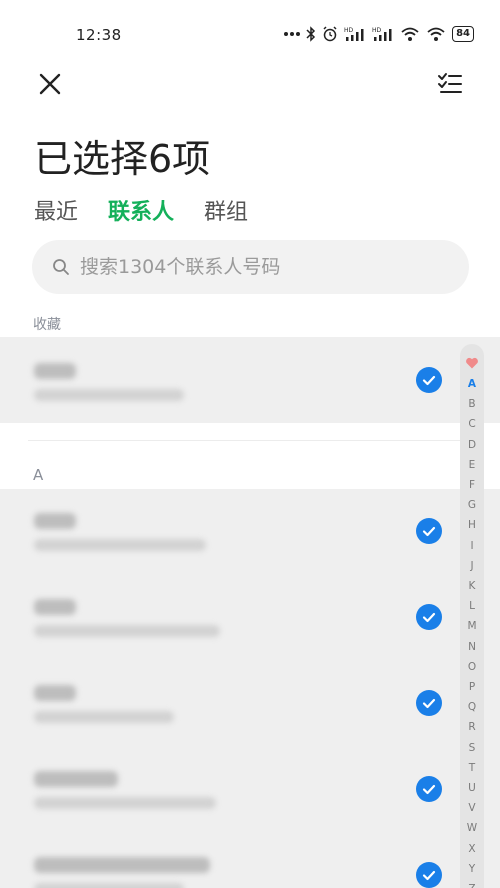 This screenshot has height=888, width=500. What do you see at coordinates (472, 788) in the screenshot?
I see `index-letter-u: U` at bounding box center [472, 788].